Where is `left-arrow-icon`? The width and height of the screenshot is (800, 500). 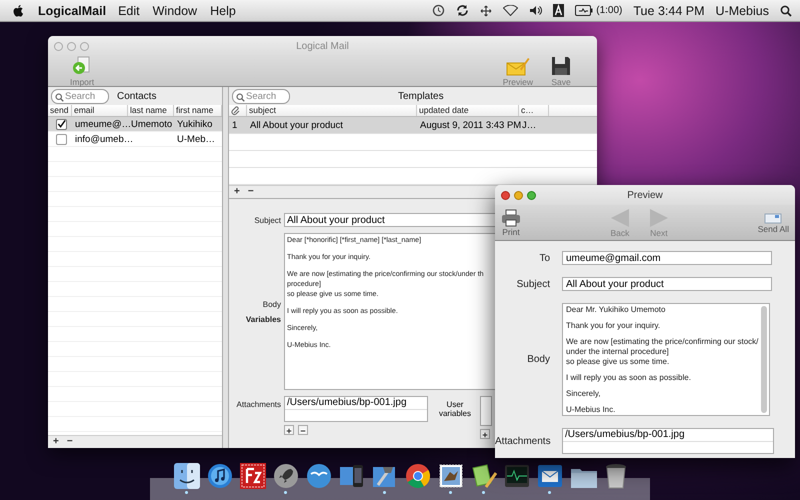 left-arrow-icon is located at coordinates (620, 218).